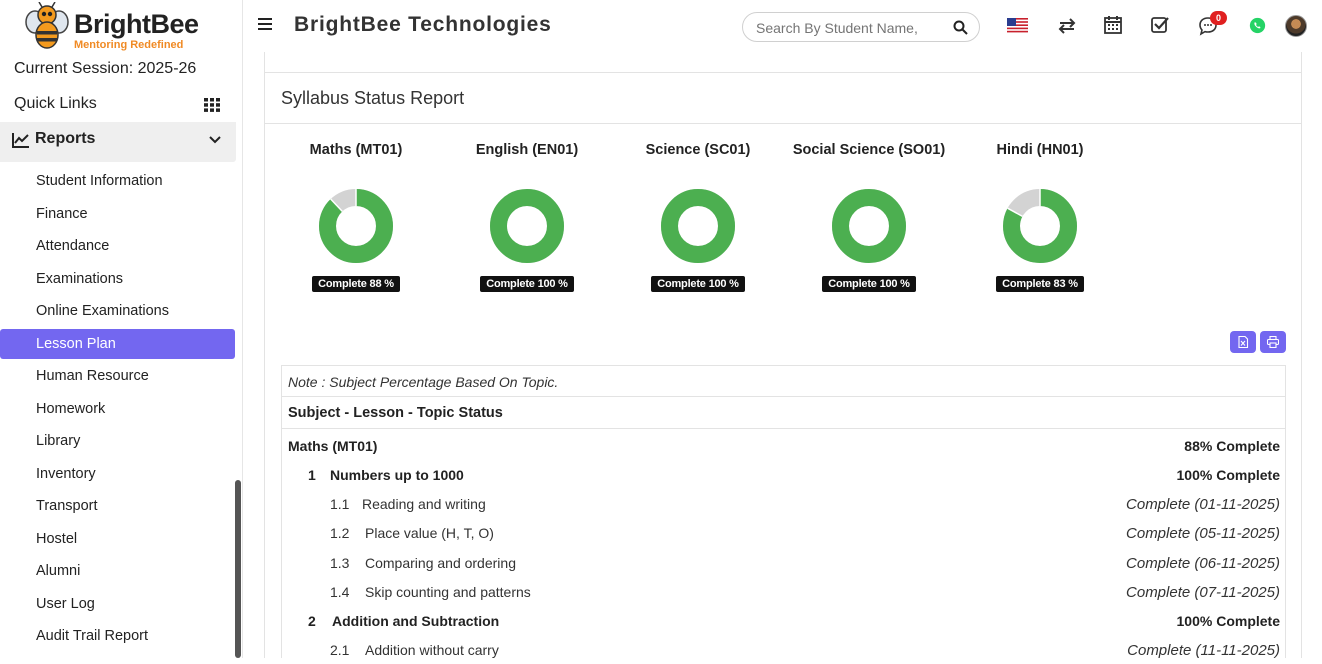  What do you see at coordinates (698, 150) in the screenshot?
I see `subject-name: Science (SC01)` at bounding box center [698, 150].